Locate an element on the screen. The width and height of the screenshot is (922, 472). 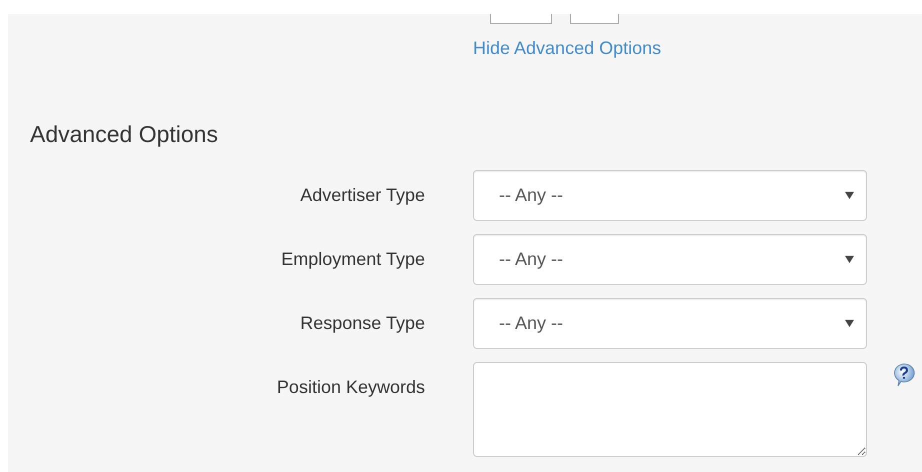
section-title: Advanced Options is located at coordinates (124, 134).